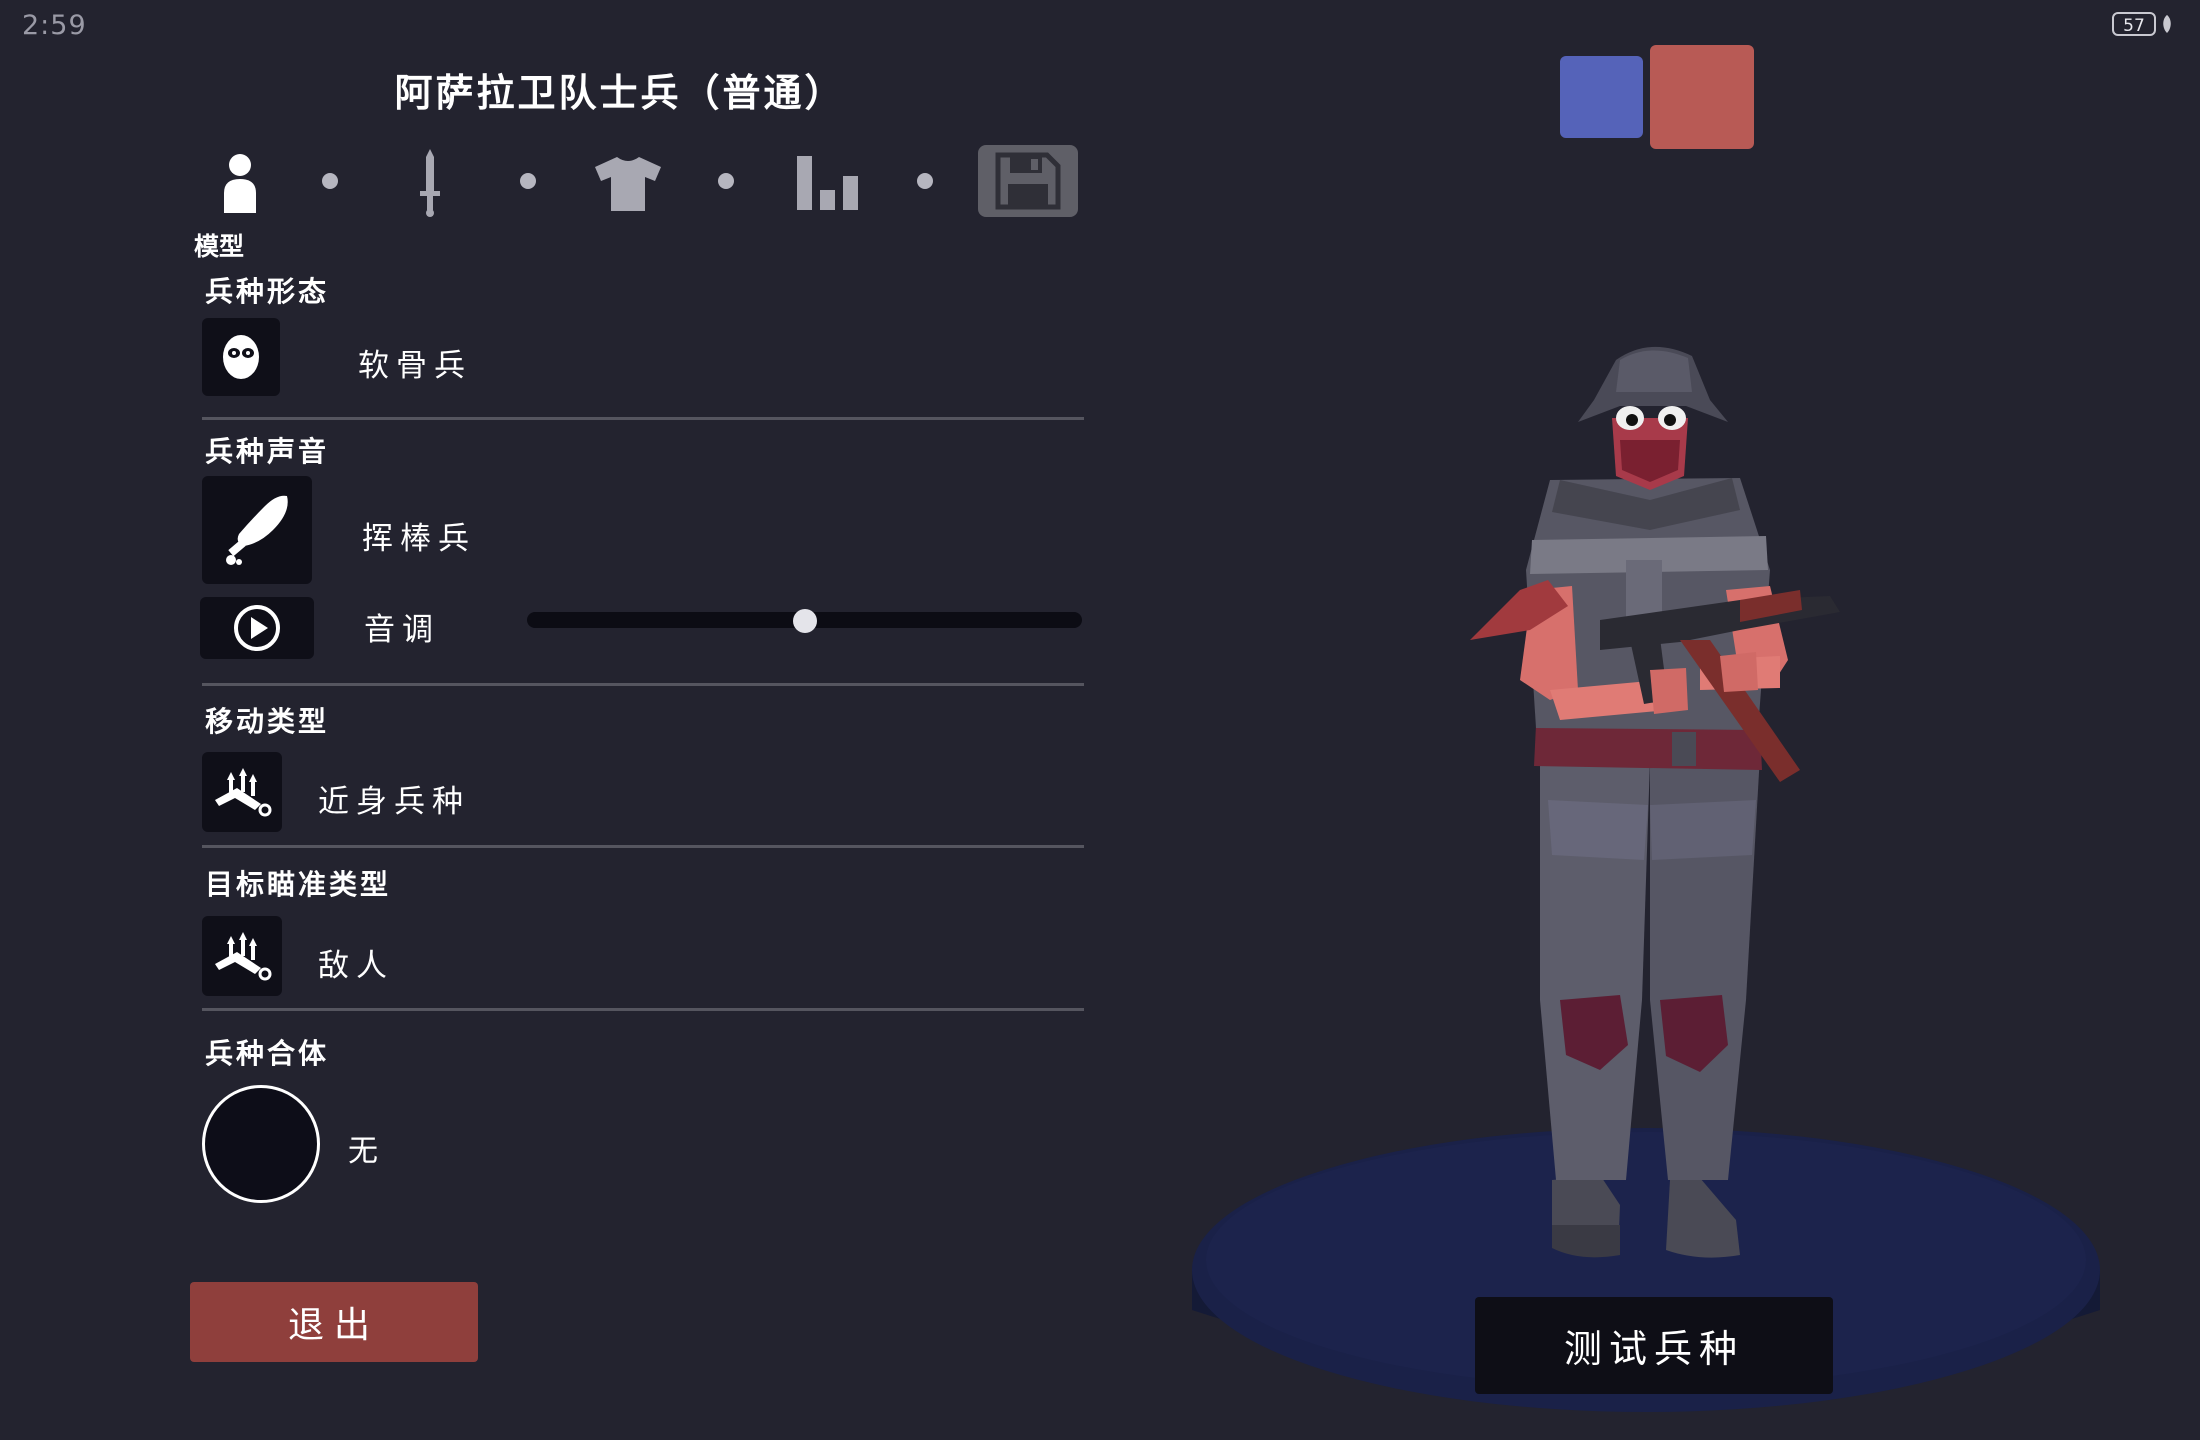 The image size is (2200, 1440). Describe the element at coordinates (219, 246) in the screenshot. I see `step-model-label: 模型` at that location.